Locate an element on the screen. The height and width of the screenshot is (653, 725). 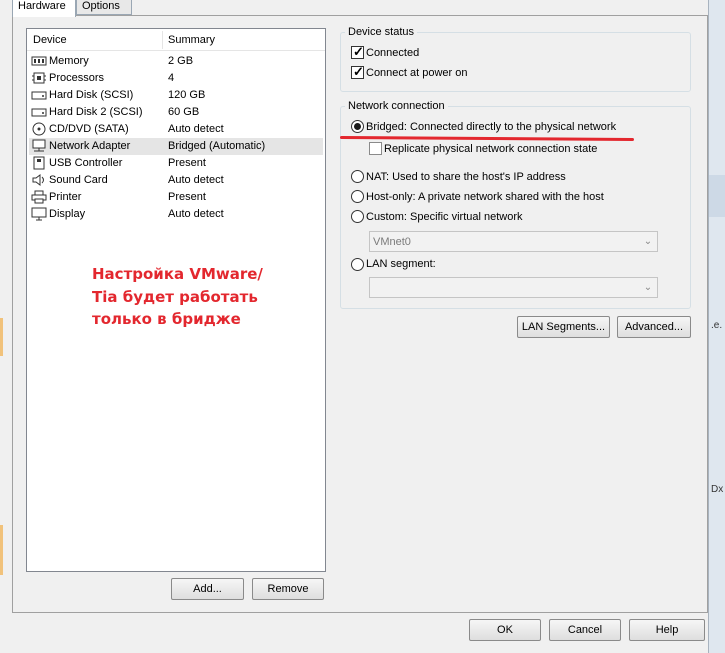
device-row-cd-dvd: CD/DVD (SATA) Auto detect is located at coordinates (176, 129).